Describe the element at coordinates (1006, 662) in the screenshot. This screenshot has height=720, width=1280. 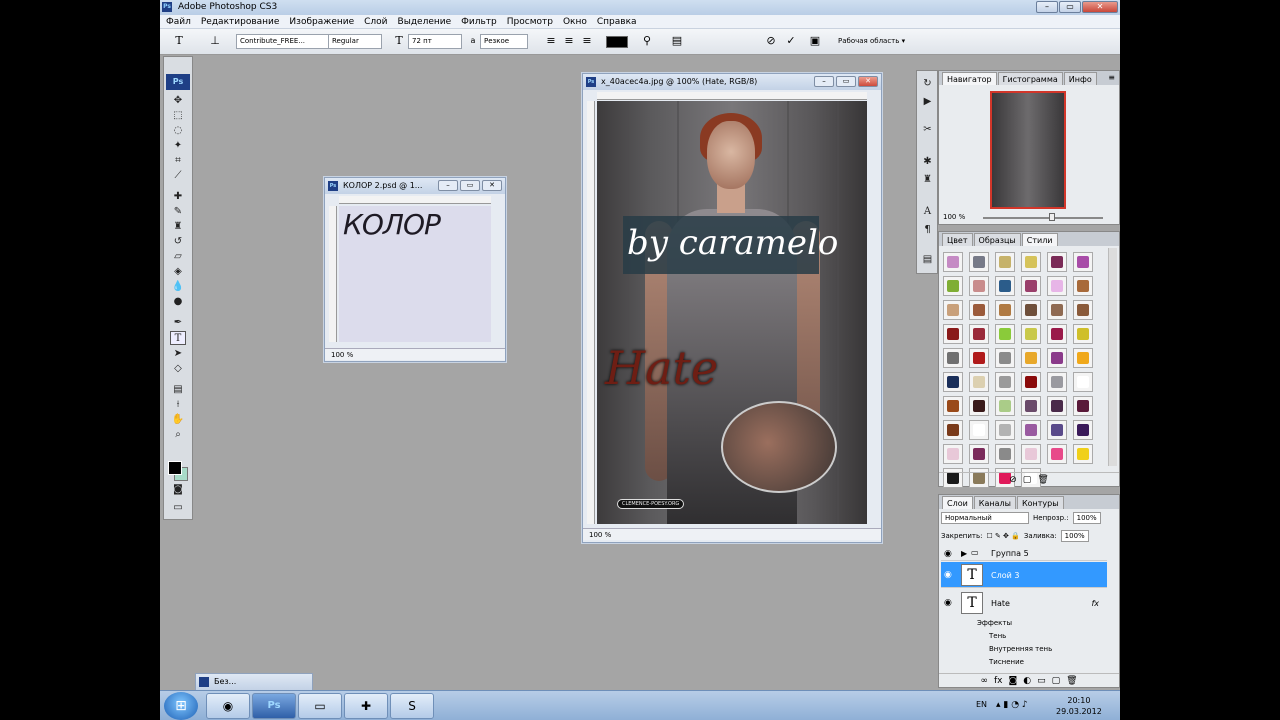
I see `effect-item: Тиснение` at that location.